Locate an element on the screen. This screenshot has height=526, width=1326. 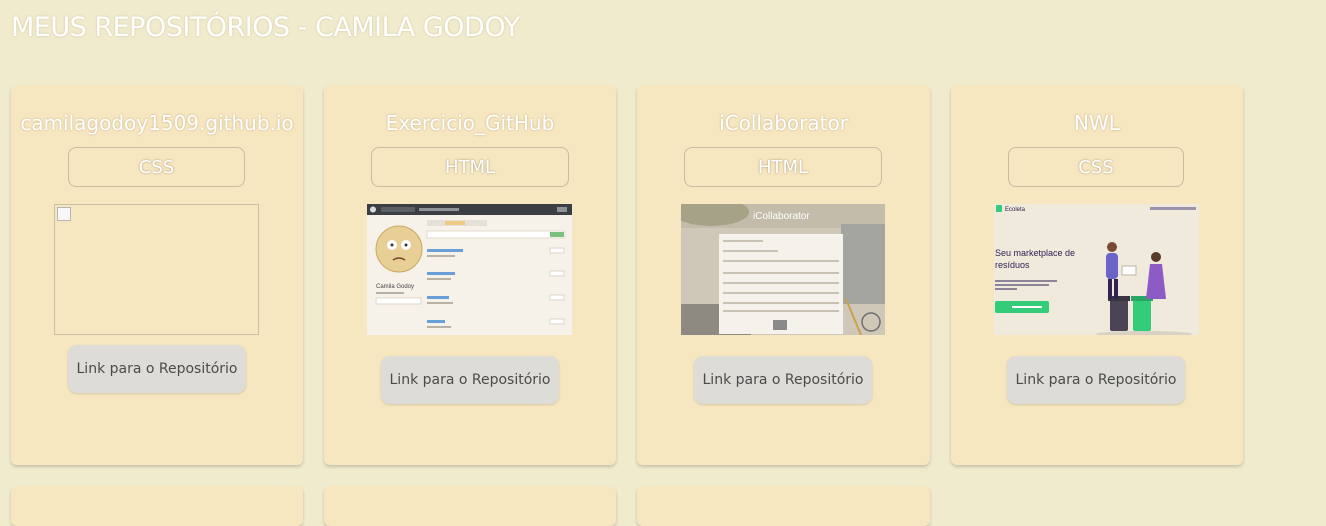
thumb-brand: iCollaborator is located at coordinates (781, 216).